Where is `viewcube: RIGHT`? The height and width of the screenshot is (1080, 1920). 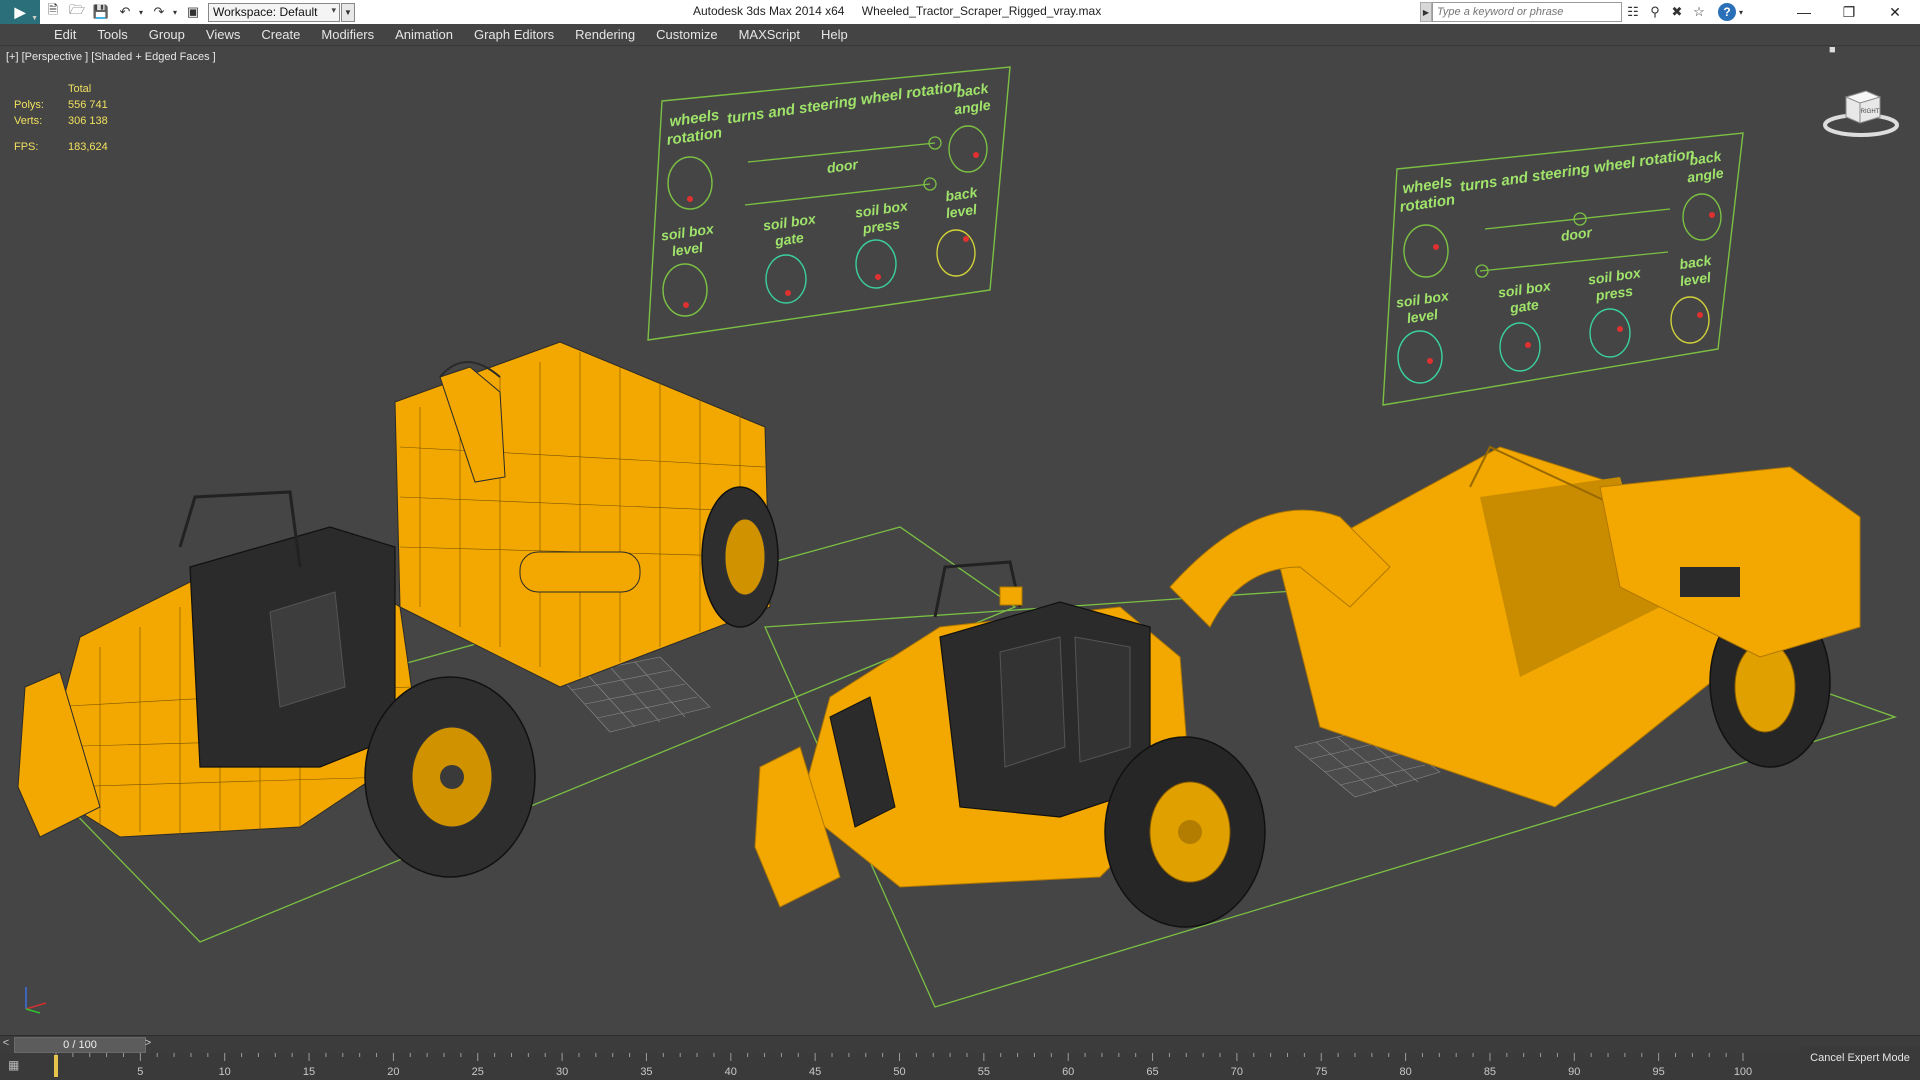
viewcube: RIGHT is located at coordinates (1861, 110).